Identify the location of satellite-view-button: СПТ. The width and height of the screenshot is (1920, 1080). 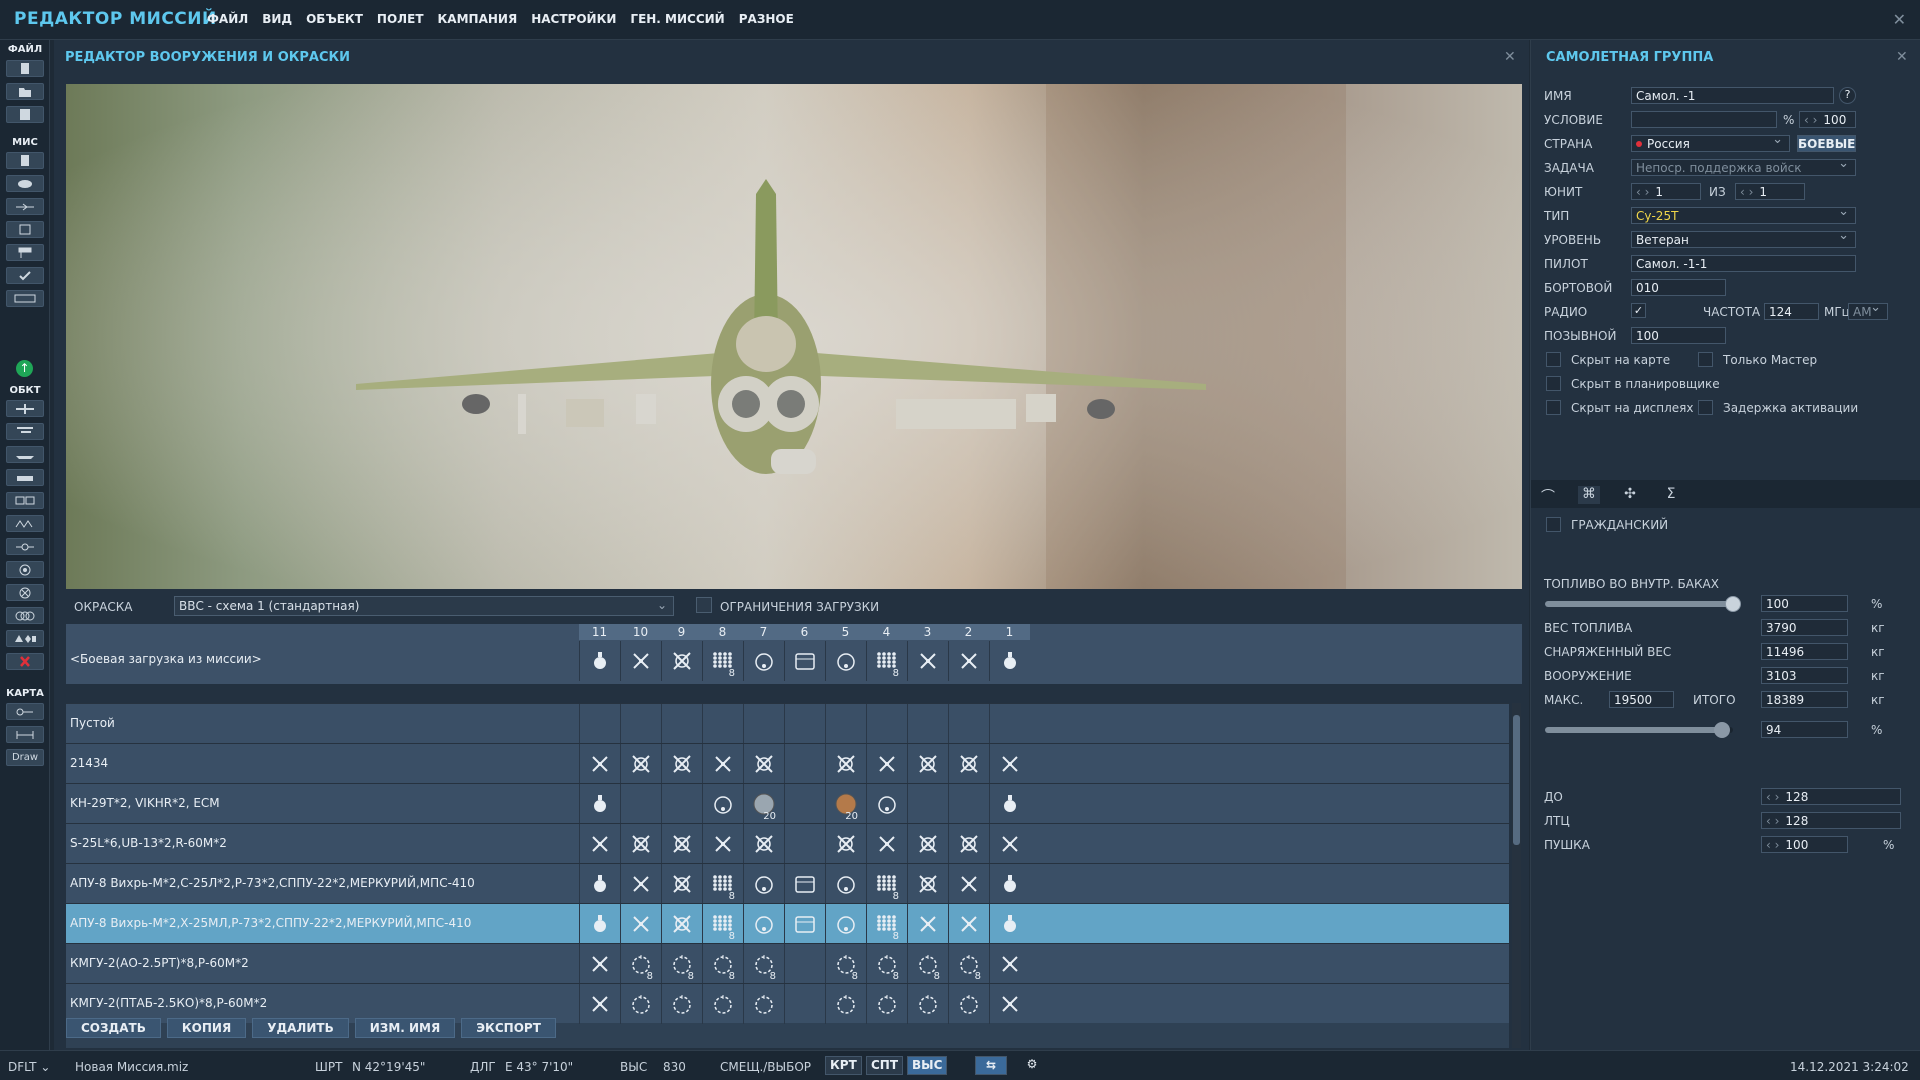
(885, 1065).